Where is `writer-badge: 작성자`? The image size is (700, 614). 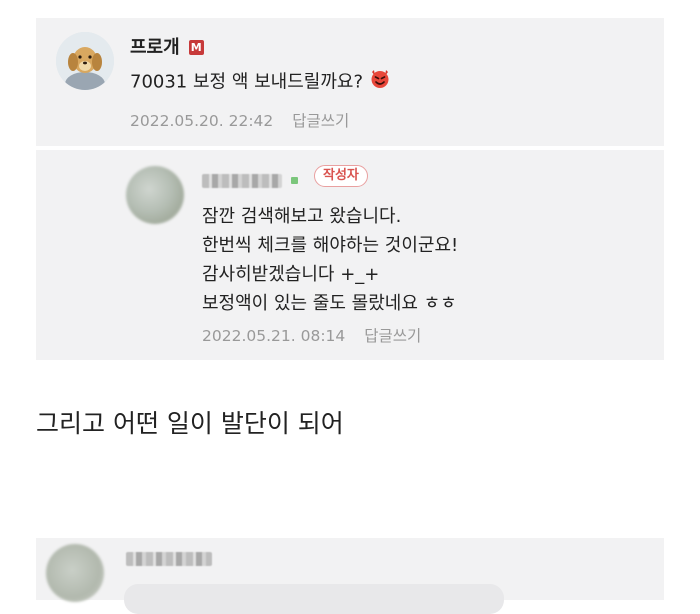
writer-badge: 작성자 is located at coordinates (341, 176).